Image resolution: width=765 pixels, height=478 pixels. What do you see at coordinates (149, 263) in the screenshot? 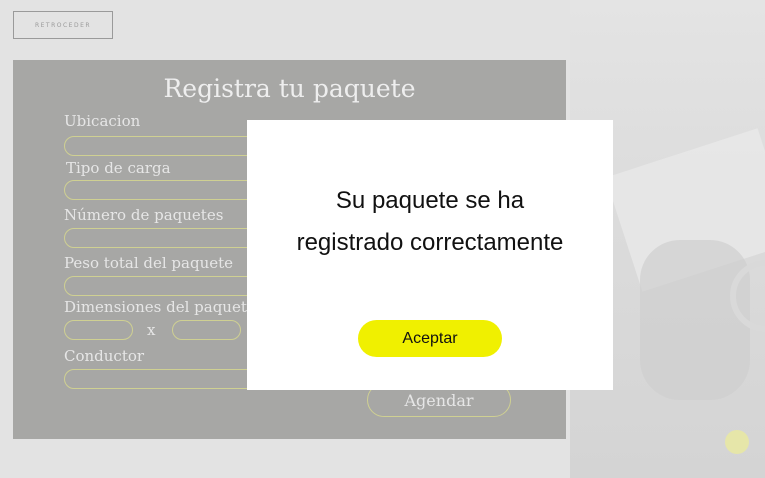
I see `total-weight-label: Peso total del paquete` at bounding box center [149, 263].